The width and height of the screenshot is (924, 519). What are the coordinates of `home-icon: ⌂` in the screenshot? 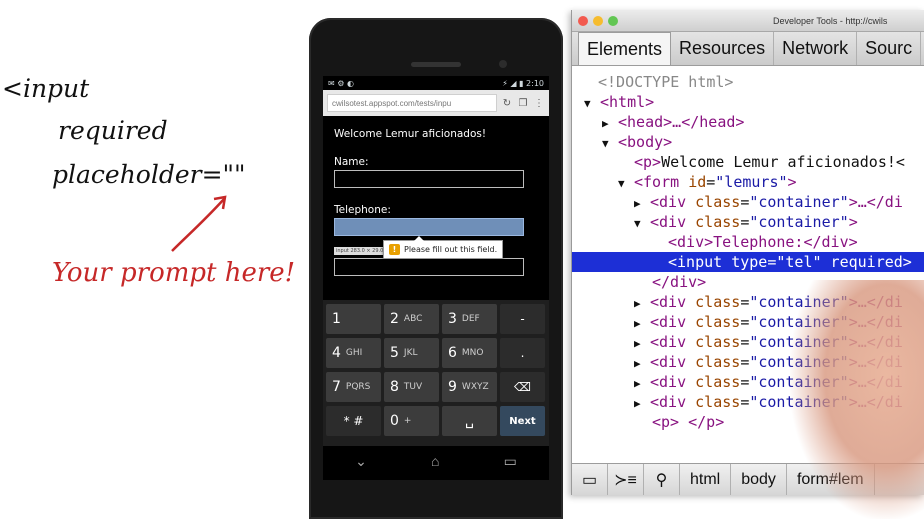 It's located at (435, 461).